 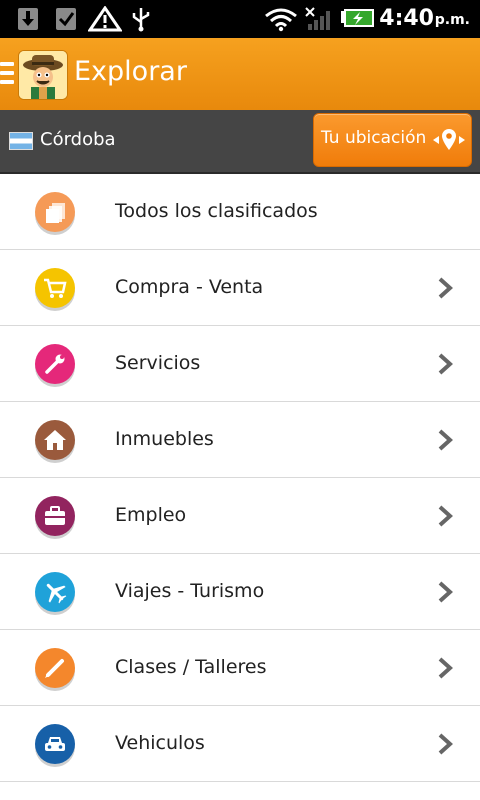 I want to click on category-item-viajes-turismo: Viajes - Turismo, so click(x=240, y=592).